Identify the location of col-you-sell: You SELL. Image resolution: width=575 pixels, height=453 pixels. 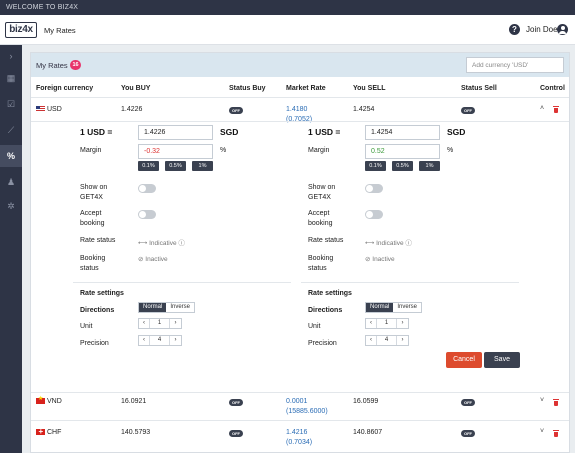
(369, 88).